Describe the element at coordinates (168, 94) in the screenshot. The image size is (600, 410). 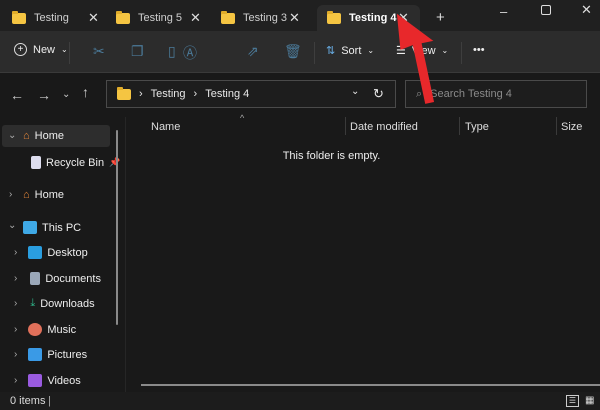
I see `breadcrumb-testing: Testing` at that location.